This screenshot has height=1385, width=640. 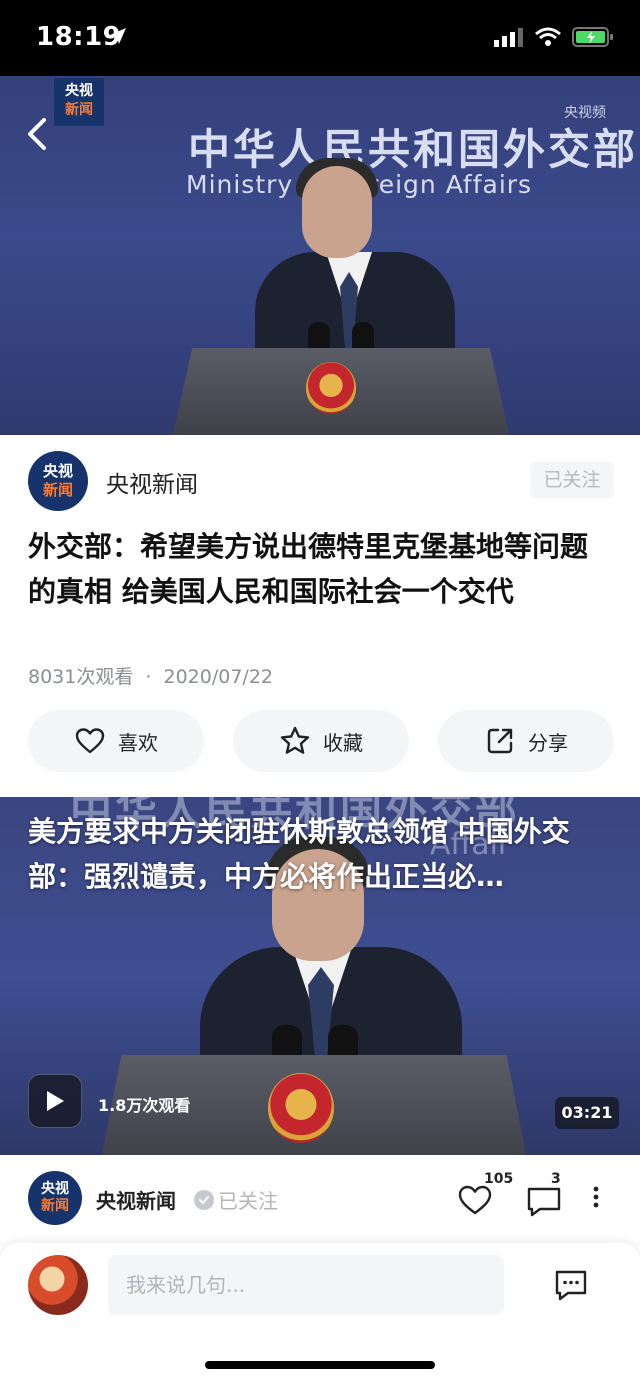 I want to click on speaker-head, so click(x=337, y=212).